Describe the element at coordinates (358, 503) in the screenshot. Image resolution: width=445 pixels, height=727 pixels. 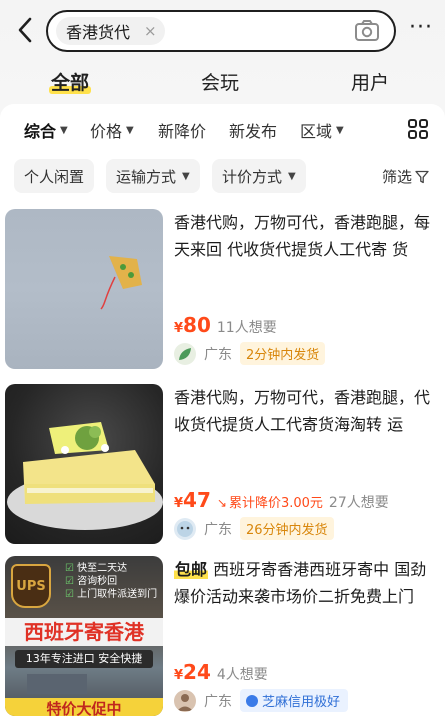
I see `want-count: 27人想要` at that location.